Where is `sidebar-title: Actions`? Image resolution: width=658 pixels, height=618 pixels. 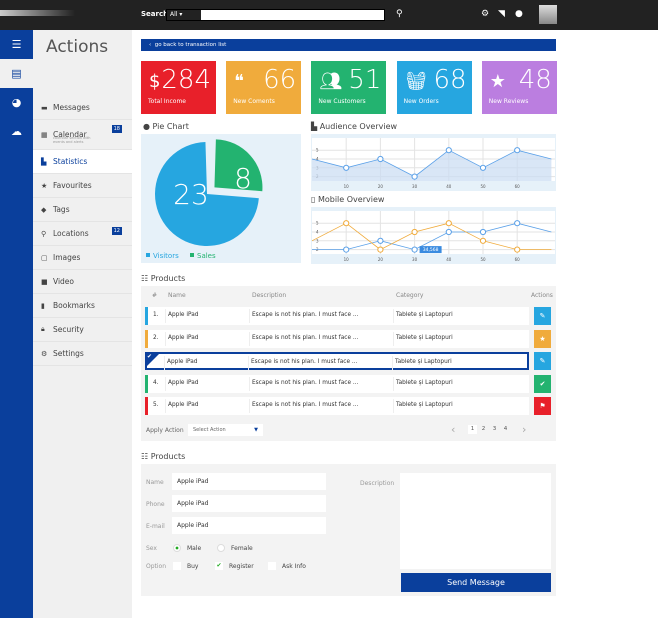
sidebar-title: Actions is located at coordinates (77, 47).